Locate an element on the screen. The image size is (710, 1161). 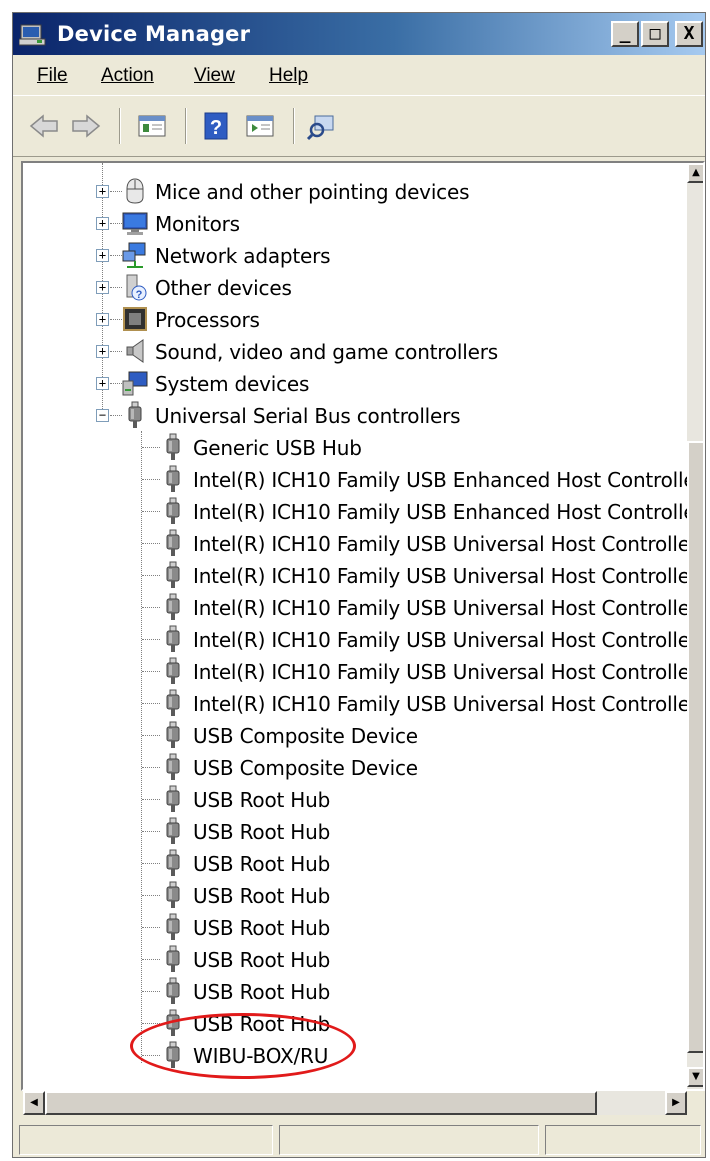
category-processors: + Processors is located at coordinates (353, 319).